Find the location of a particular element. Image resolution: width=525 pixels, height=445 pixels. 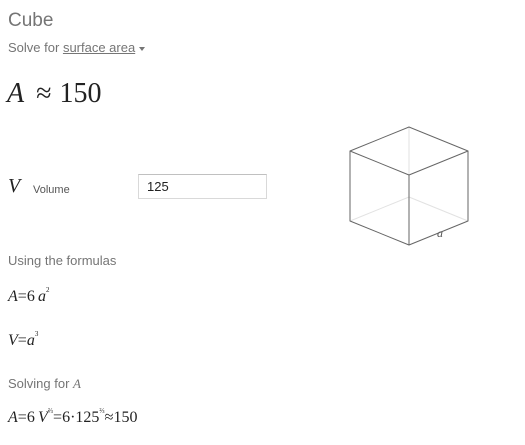

formula-area: A=6 a2 is located at coordinates (29, 295).